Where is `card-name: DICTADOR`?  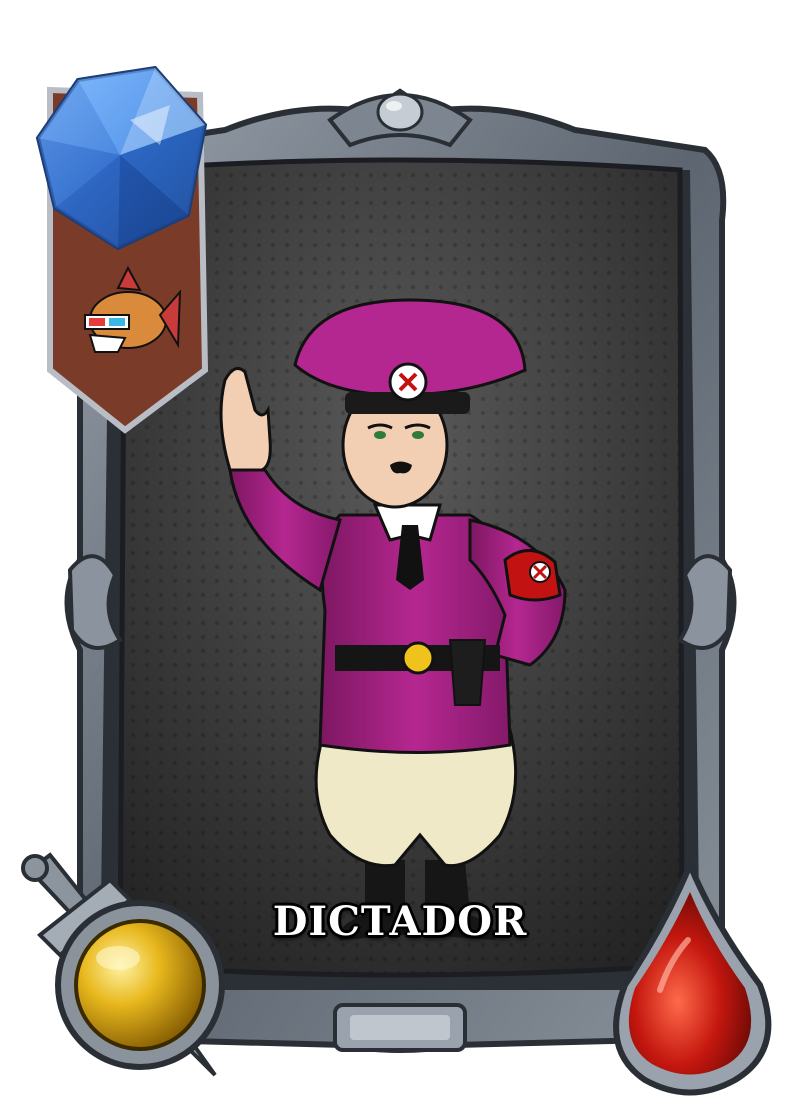
card-name: DICTADOR is located at coordinates (400, 921).